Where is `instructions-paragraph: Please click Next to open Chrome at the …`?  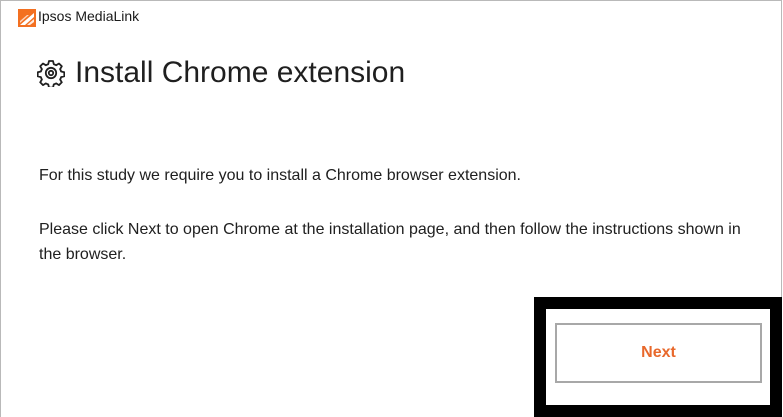
instructions-paragraph: Please click Next to open Chrome at the … is located at coordinates (390, 242).